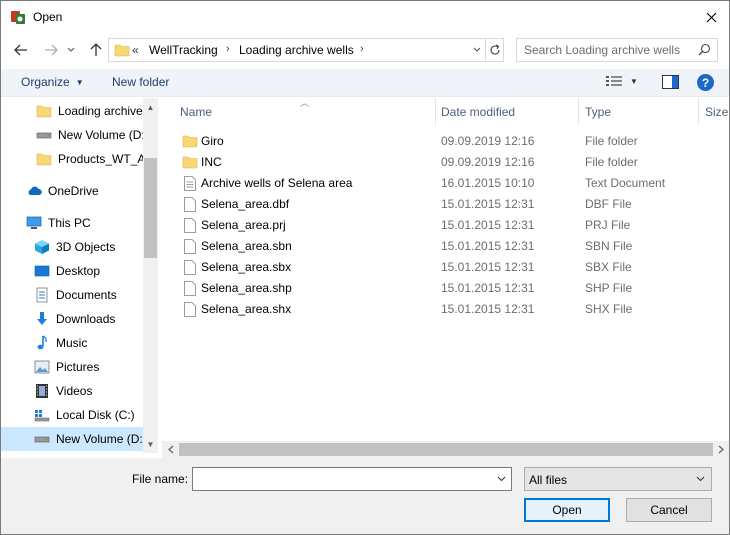  I want to click on nav-item-loading-archive: Loading archive, so click(72, 111).